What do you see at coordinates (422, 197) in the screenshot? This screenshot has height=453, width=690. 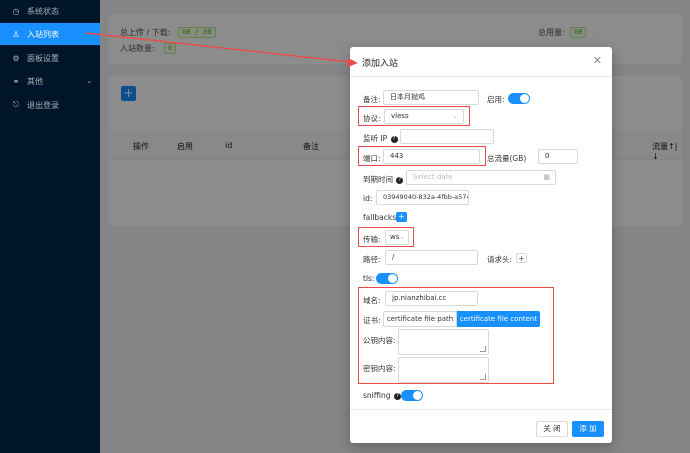 I see `id-input: 03949040-832a-4fbb-a574` at bounding box center [422, 197].